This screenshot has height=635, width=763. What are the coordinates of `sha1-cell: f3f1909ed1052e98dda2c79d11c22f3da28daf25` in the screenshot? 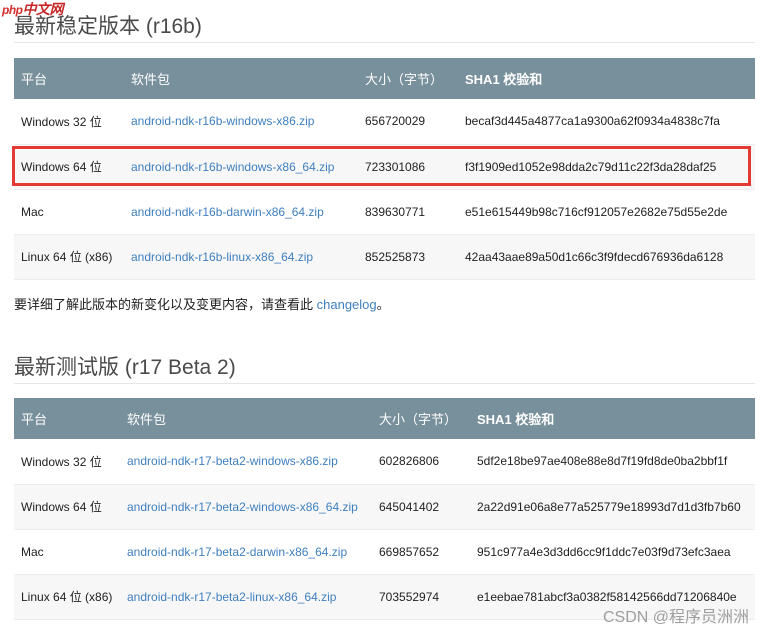 It's located at (591, 166).